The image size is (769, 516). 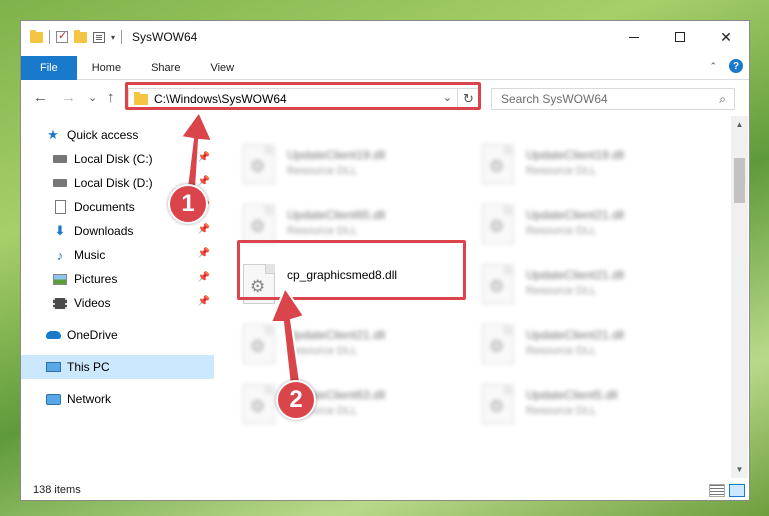 What do you see at coordinates (103, 135) in the screenshot?
I see `sidebar-item-label: Quick access` at bounding box center [103, 135].